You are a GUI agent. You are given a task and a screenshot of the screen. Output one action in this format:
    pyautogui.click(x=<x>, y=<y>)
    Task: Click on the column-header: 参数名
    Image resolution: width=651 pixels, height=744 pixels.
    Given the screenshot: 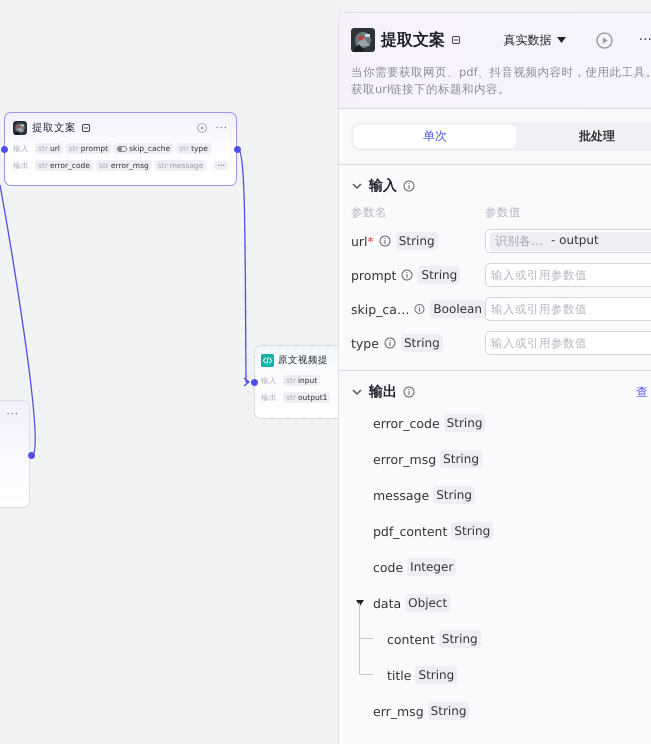 What is the action you would take?
    pyautogui.click(x=369, y=212)
    